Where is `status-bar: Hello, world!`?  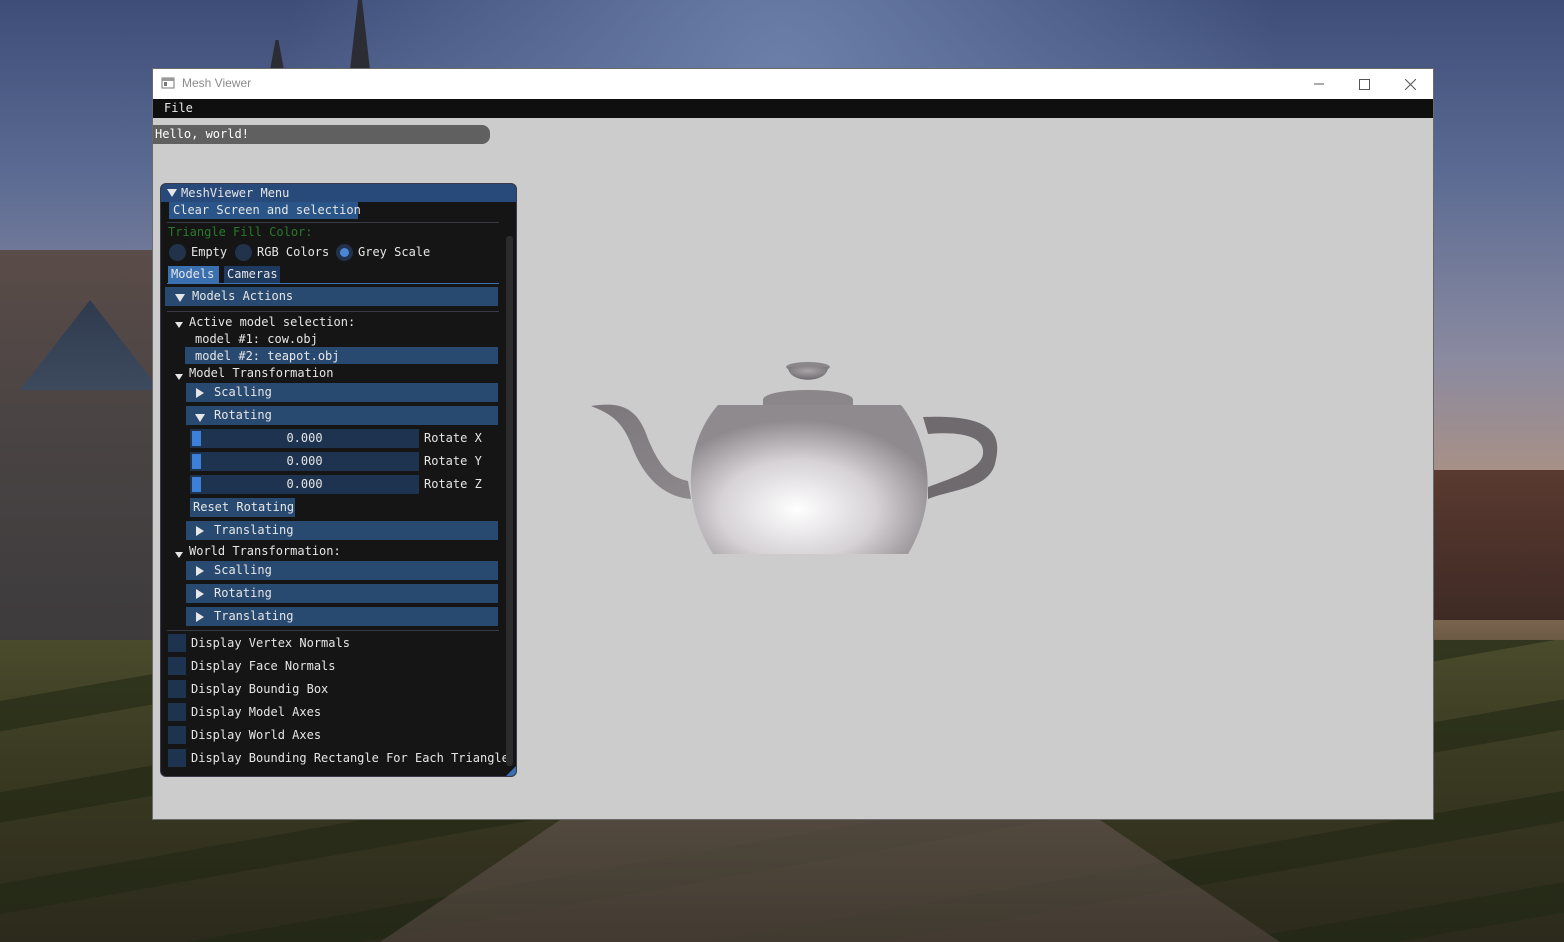
status-bar: Hello, world! is located at coordinates (321, 134).